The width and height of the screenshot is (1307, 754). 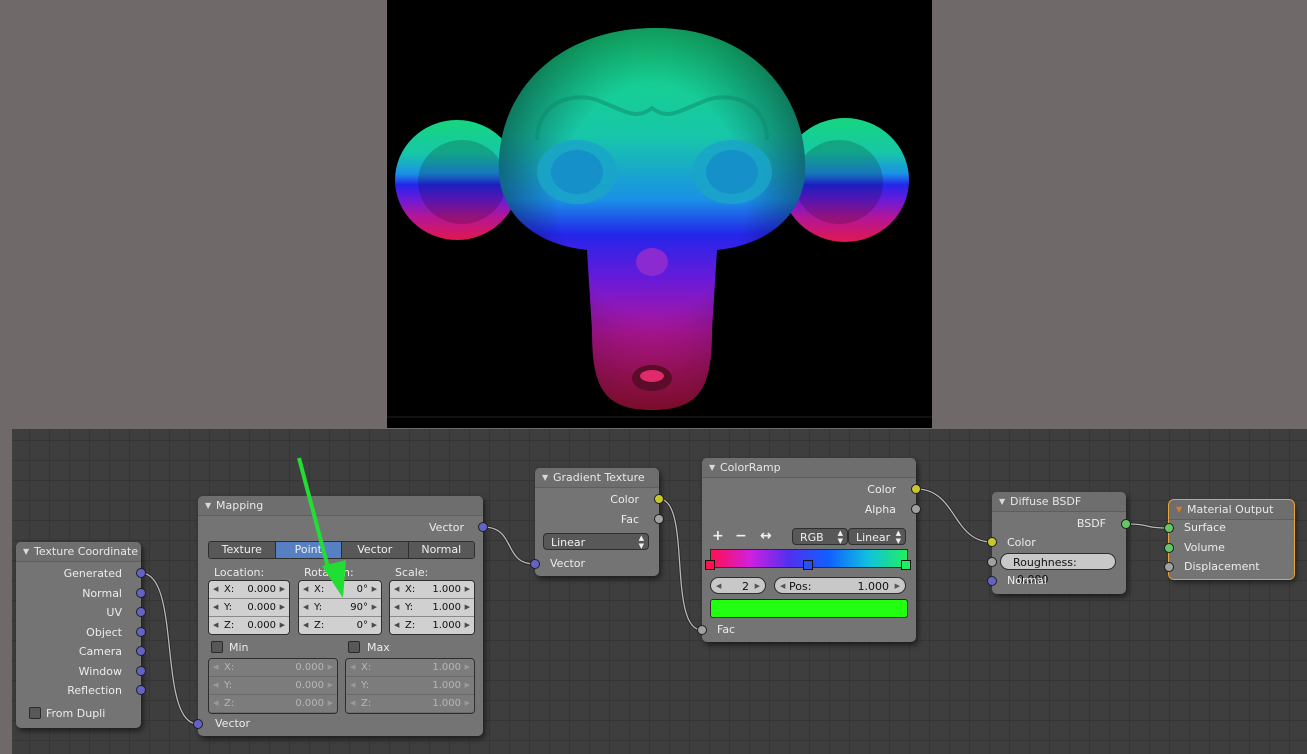 I want to click on socket-gradient-fac-out, so click(x=659, y=519).